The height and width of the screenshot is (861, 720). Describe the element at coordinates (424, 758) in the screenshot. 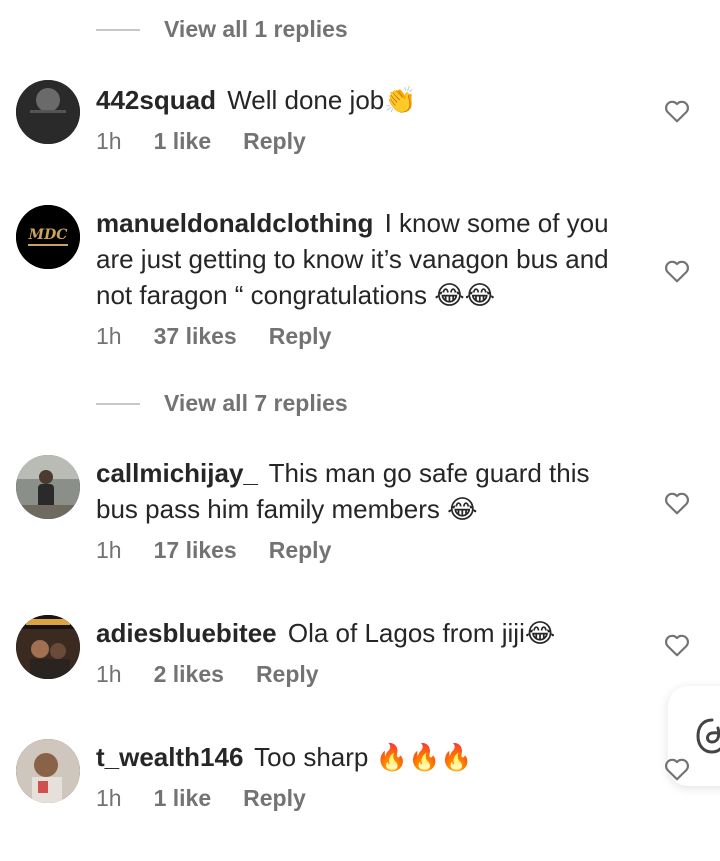

I see `comment-emoji: 🔥🔥🔥` at that location.